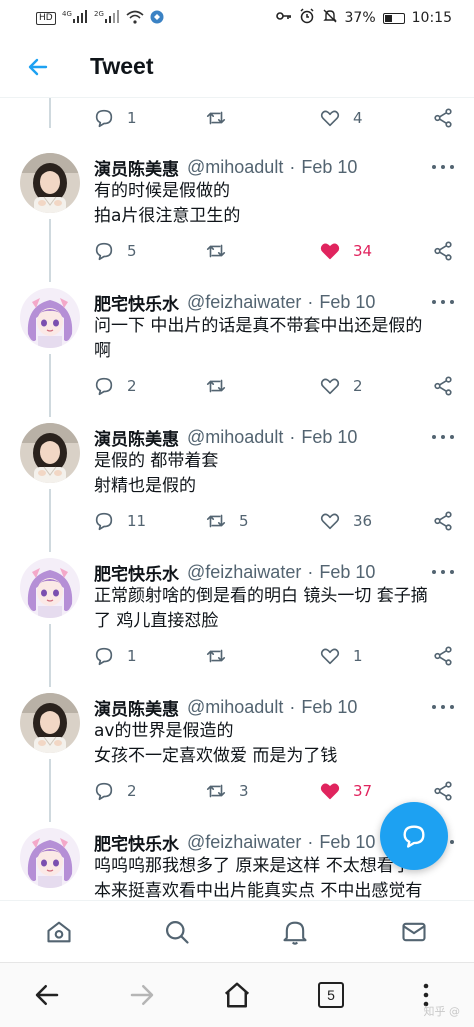 This screenshot has width=474, height=1027. Describe the element at coordinates (331, 995) in the screenshot. I see `browser-tabs-button: 5` at that location.